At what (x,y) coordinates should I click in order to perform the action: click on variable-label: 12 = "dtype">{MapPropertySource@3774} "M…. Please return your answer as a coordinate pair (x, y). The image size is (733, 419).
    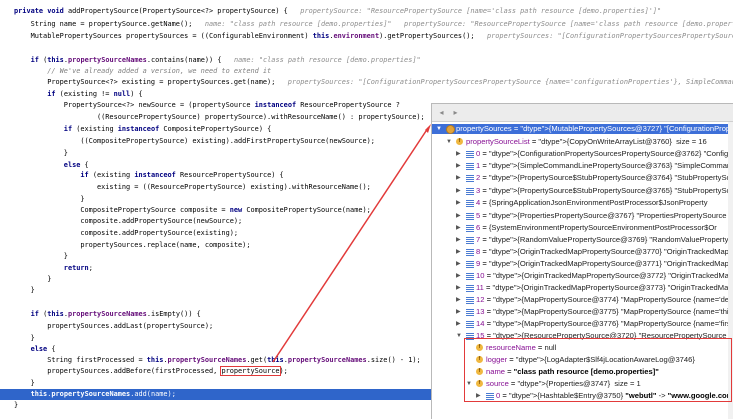
    Looking at the image, I should click on (604, 299).